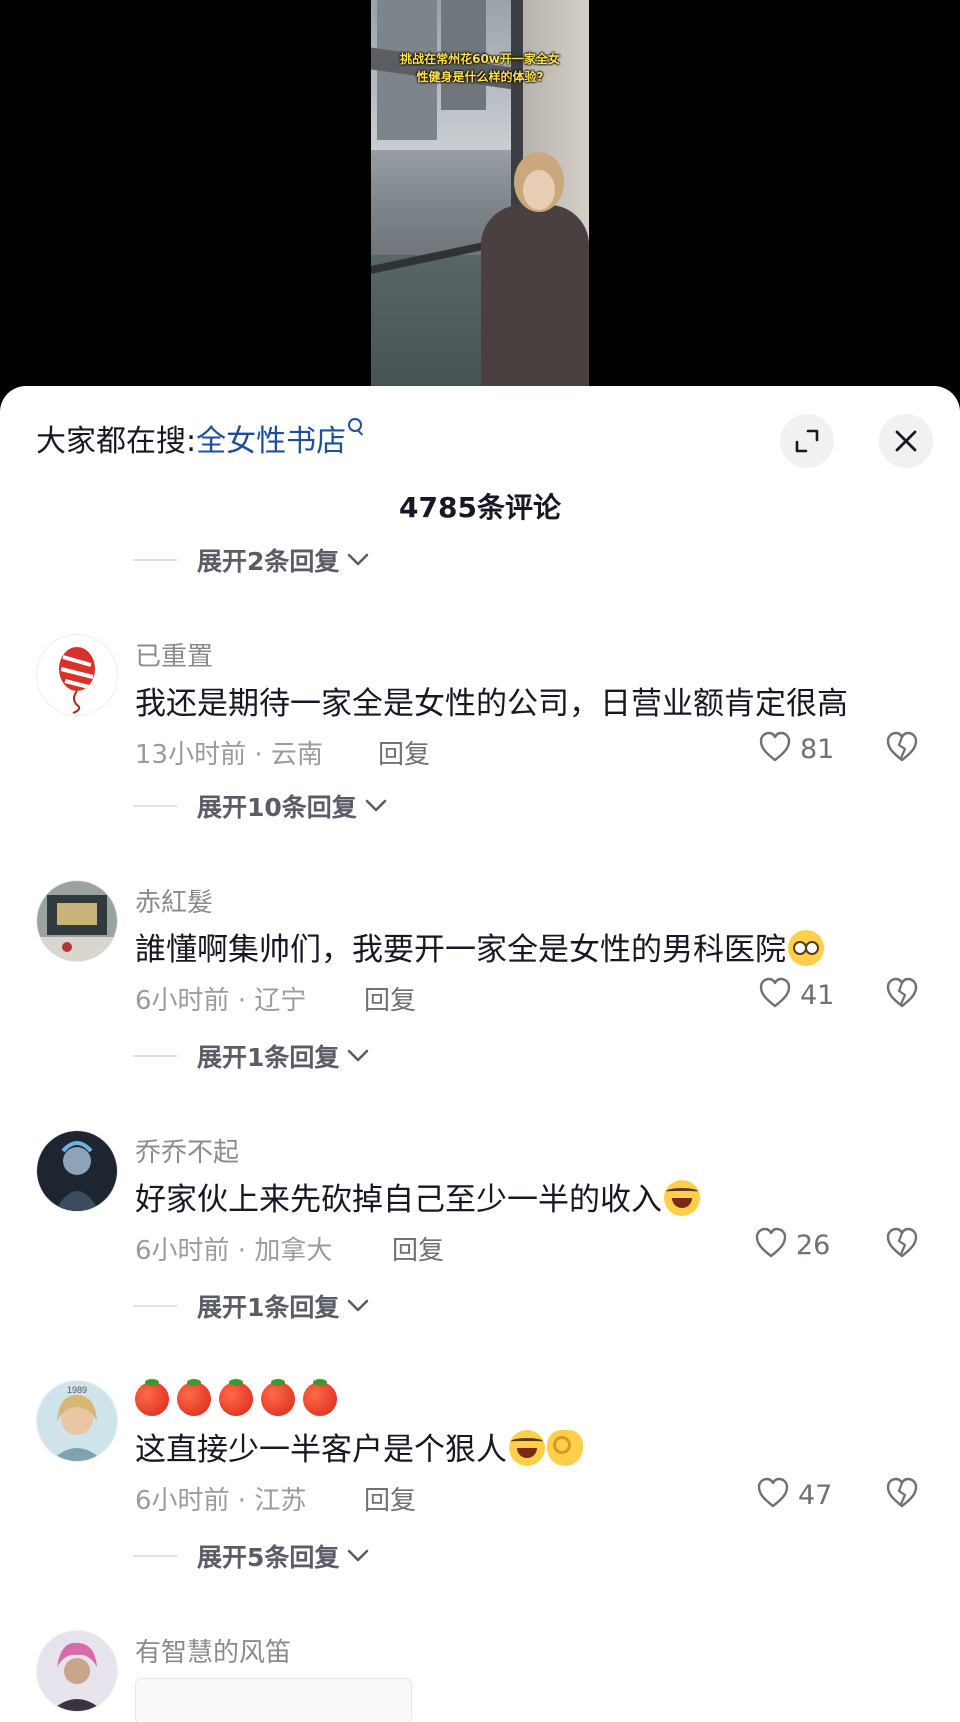 The height and width of the screenshot is (1722, 960). What do you see at coordinates (321, 1450) in the screenshot?
I see `comment-text-body: 这直接少一半客户是个狠人` at bounding box center [321, 1450].